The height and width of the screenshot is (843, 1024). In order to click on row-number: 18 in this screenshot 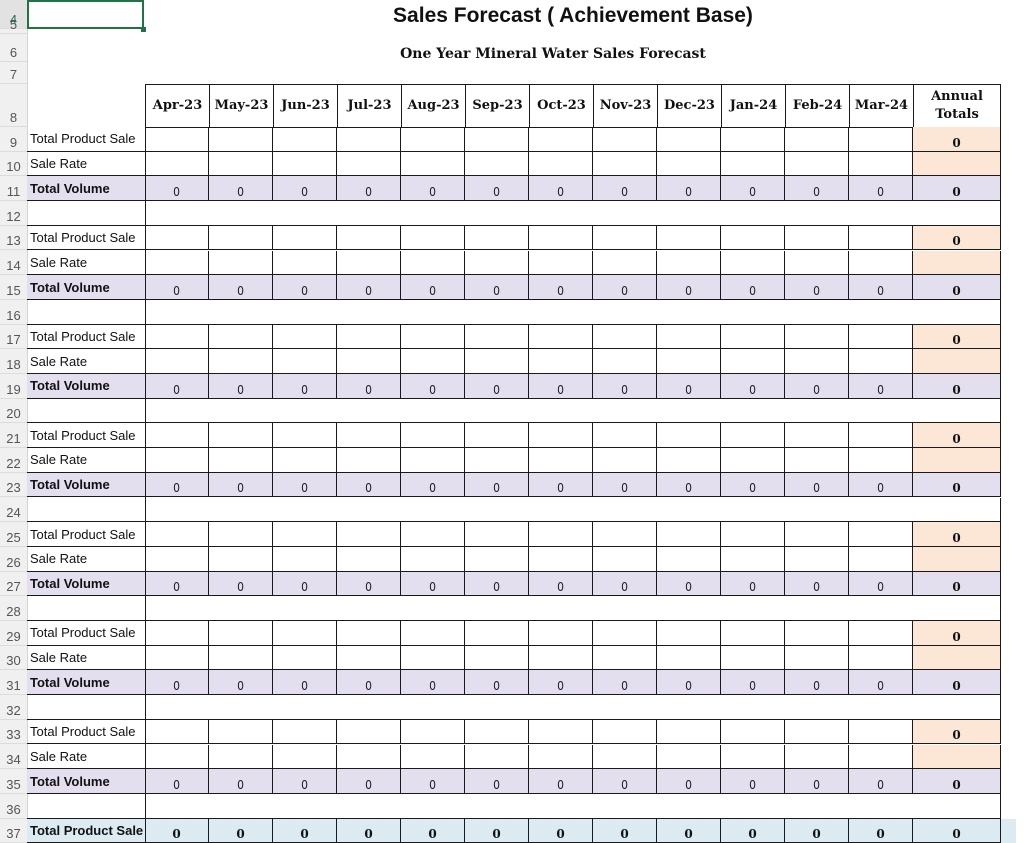, I will do `click(13, 361)`.